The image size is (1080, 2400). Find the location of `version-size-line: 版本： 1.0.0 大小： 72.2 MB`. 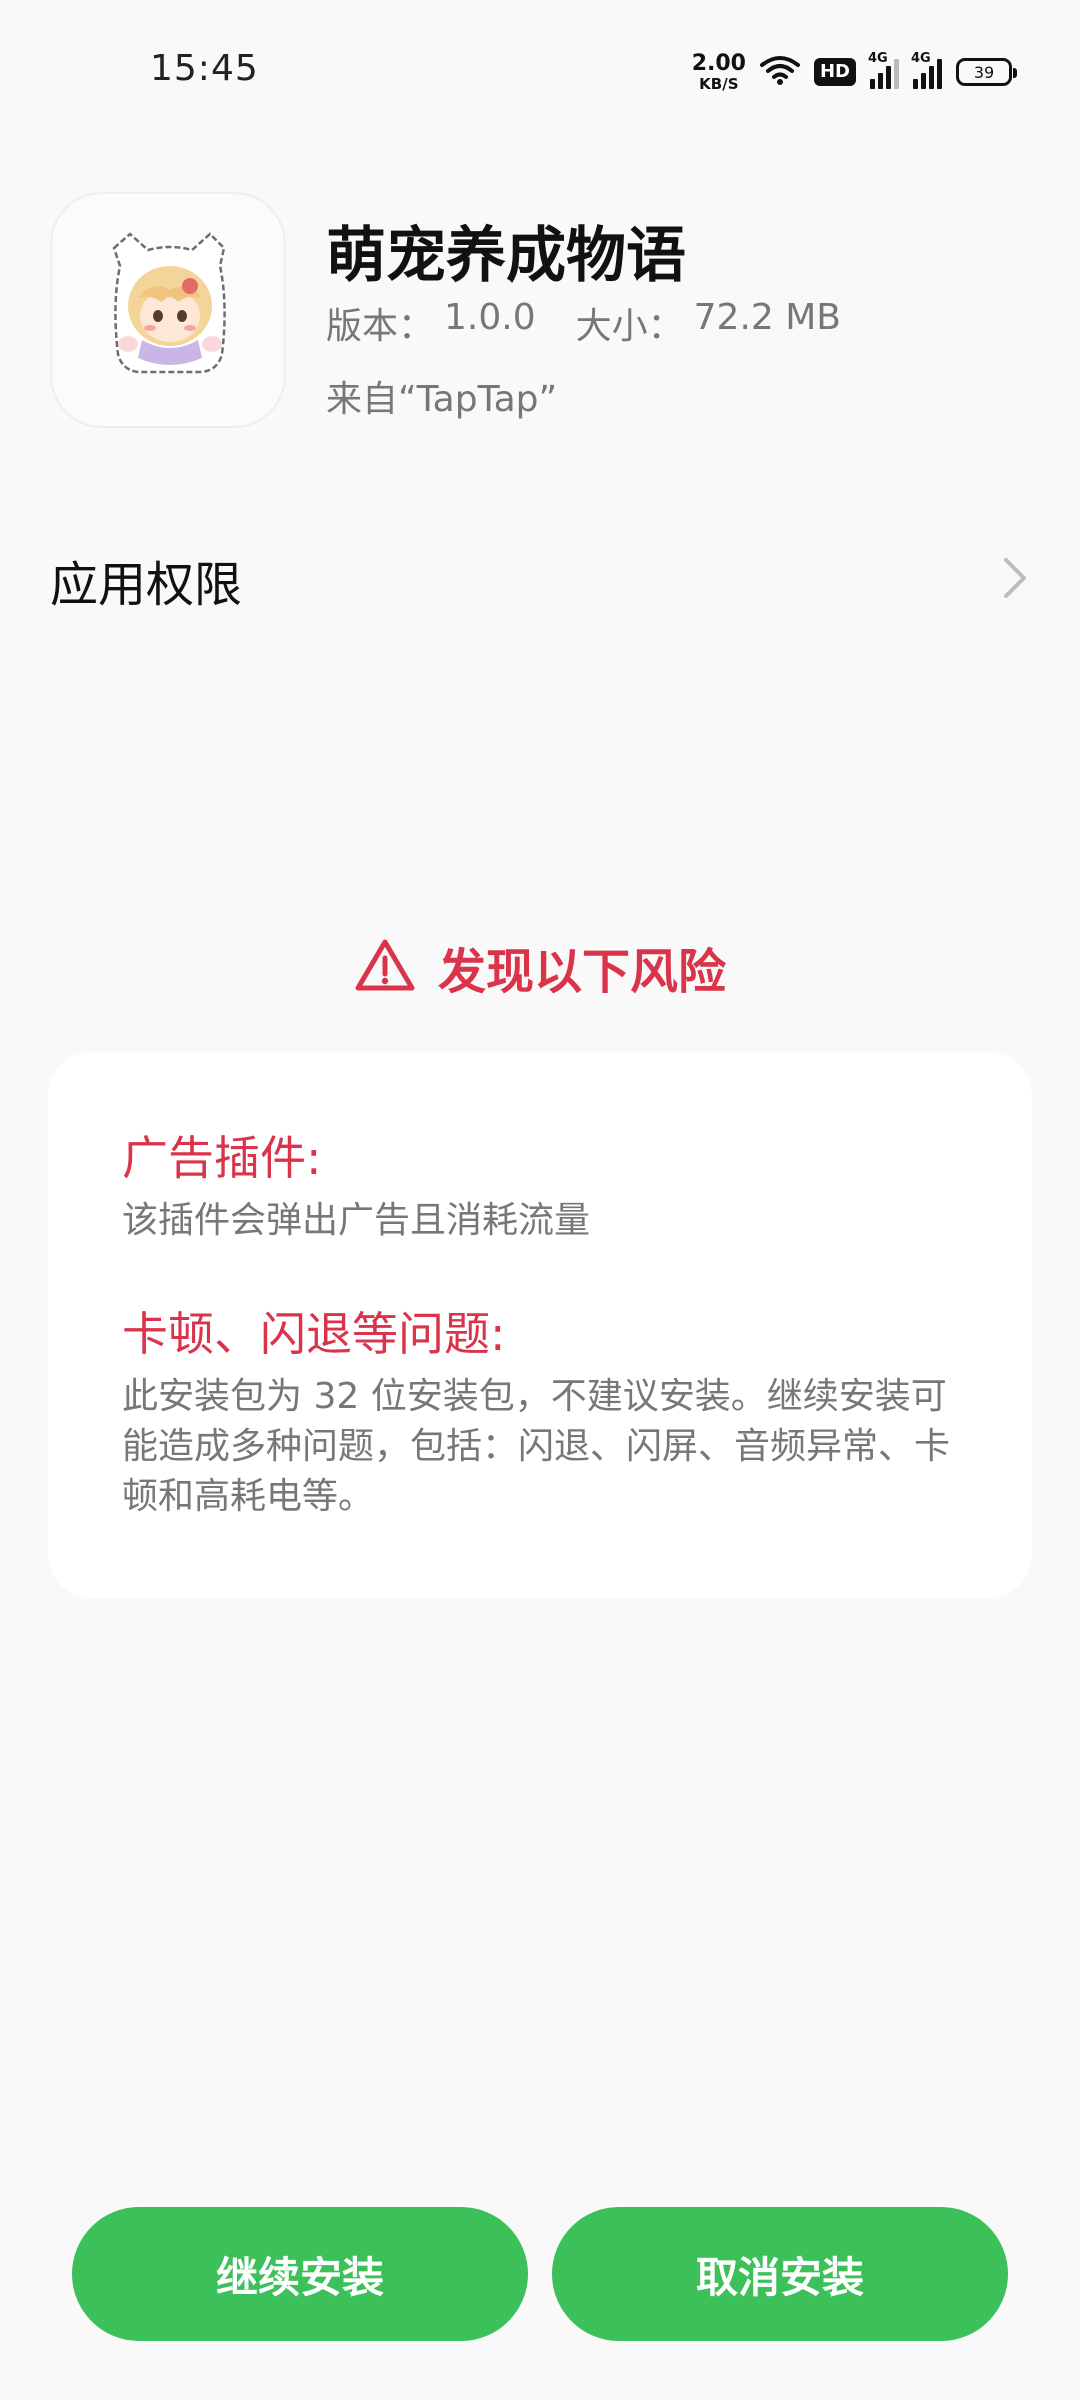

version-size-line: 版本： 1.0.0 大小： 72.2 MB is located at coordinates (583, 323).